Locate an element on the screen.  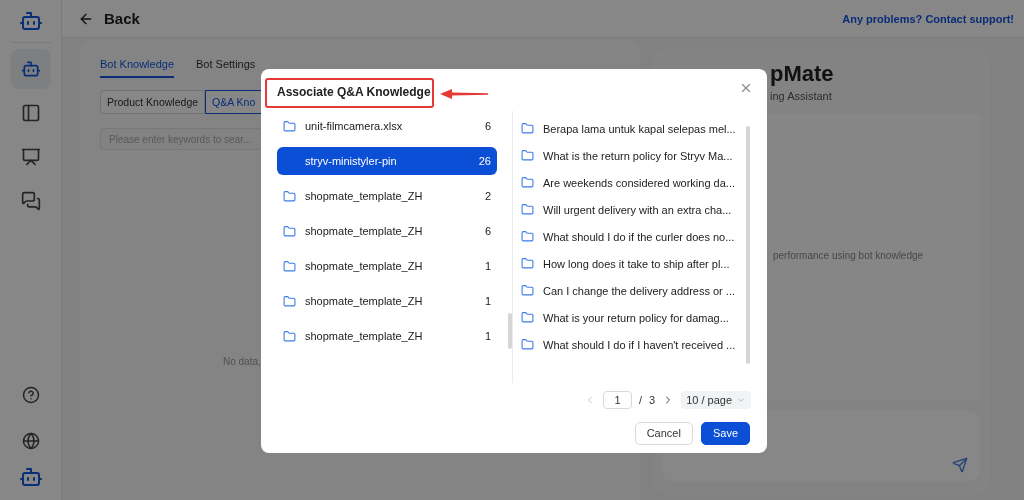
annotation-arrow is located at coordinates (464, 94).